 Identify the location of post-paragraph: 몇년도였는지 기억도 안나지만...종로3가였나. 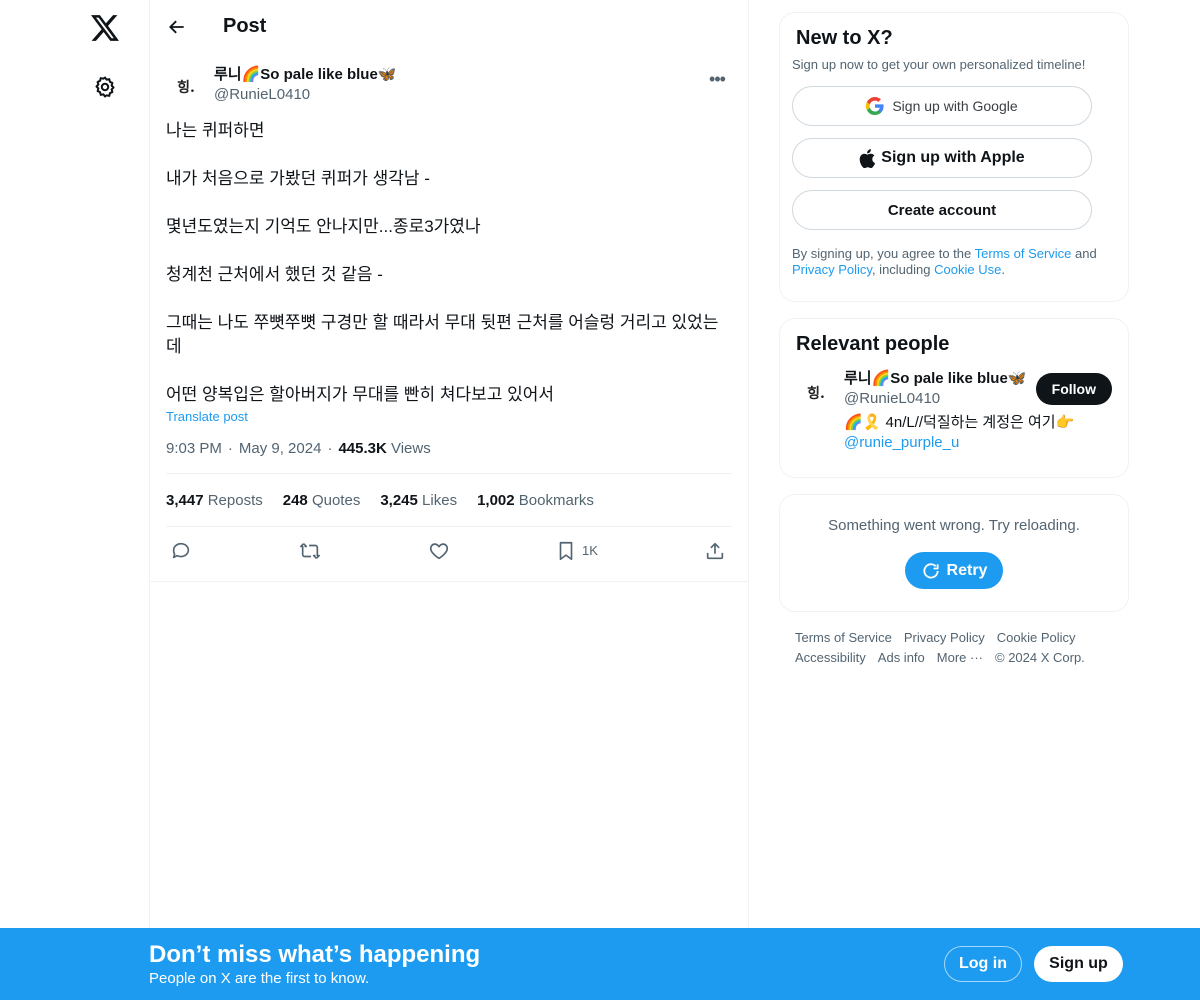
(323, 226).